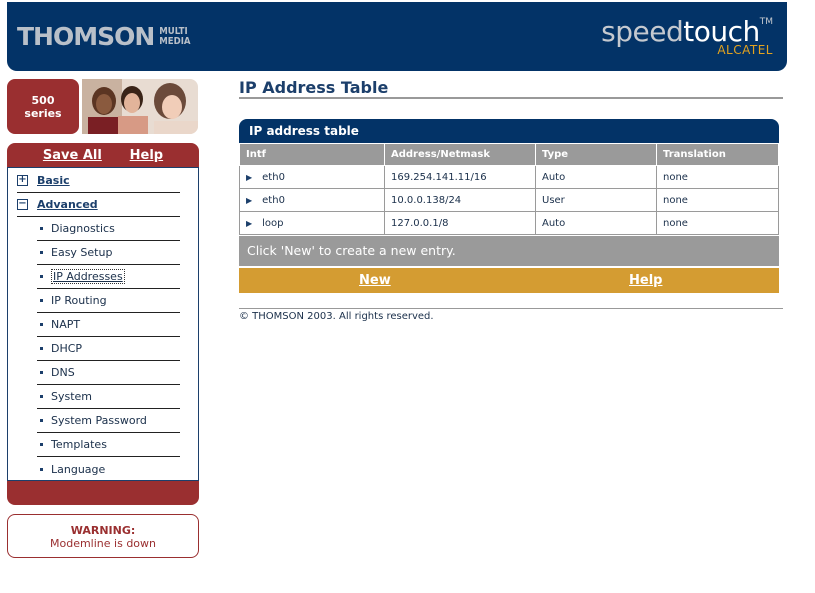 The width and height of the screenshot is (815, 593). I want to click on people-photo, so click(140, 106).